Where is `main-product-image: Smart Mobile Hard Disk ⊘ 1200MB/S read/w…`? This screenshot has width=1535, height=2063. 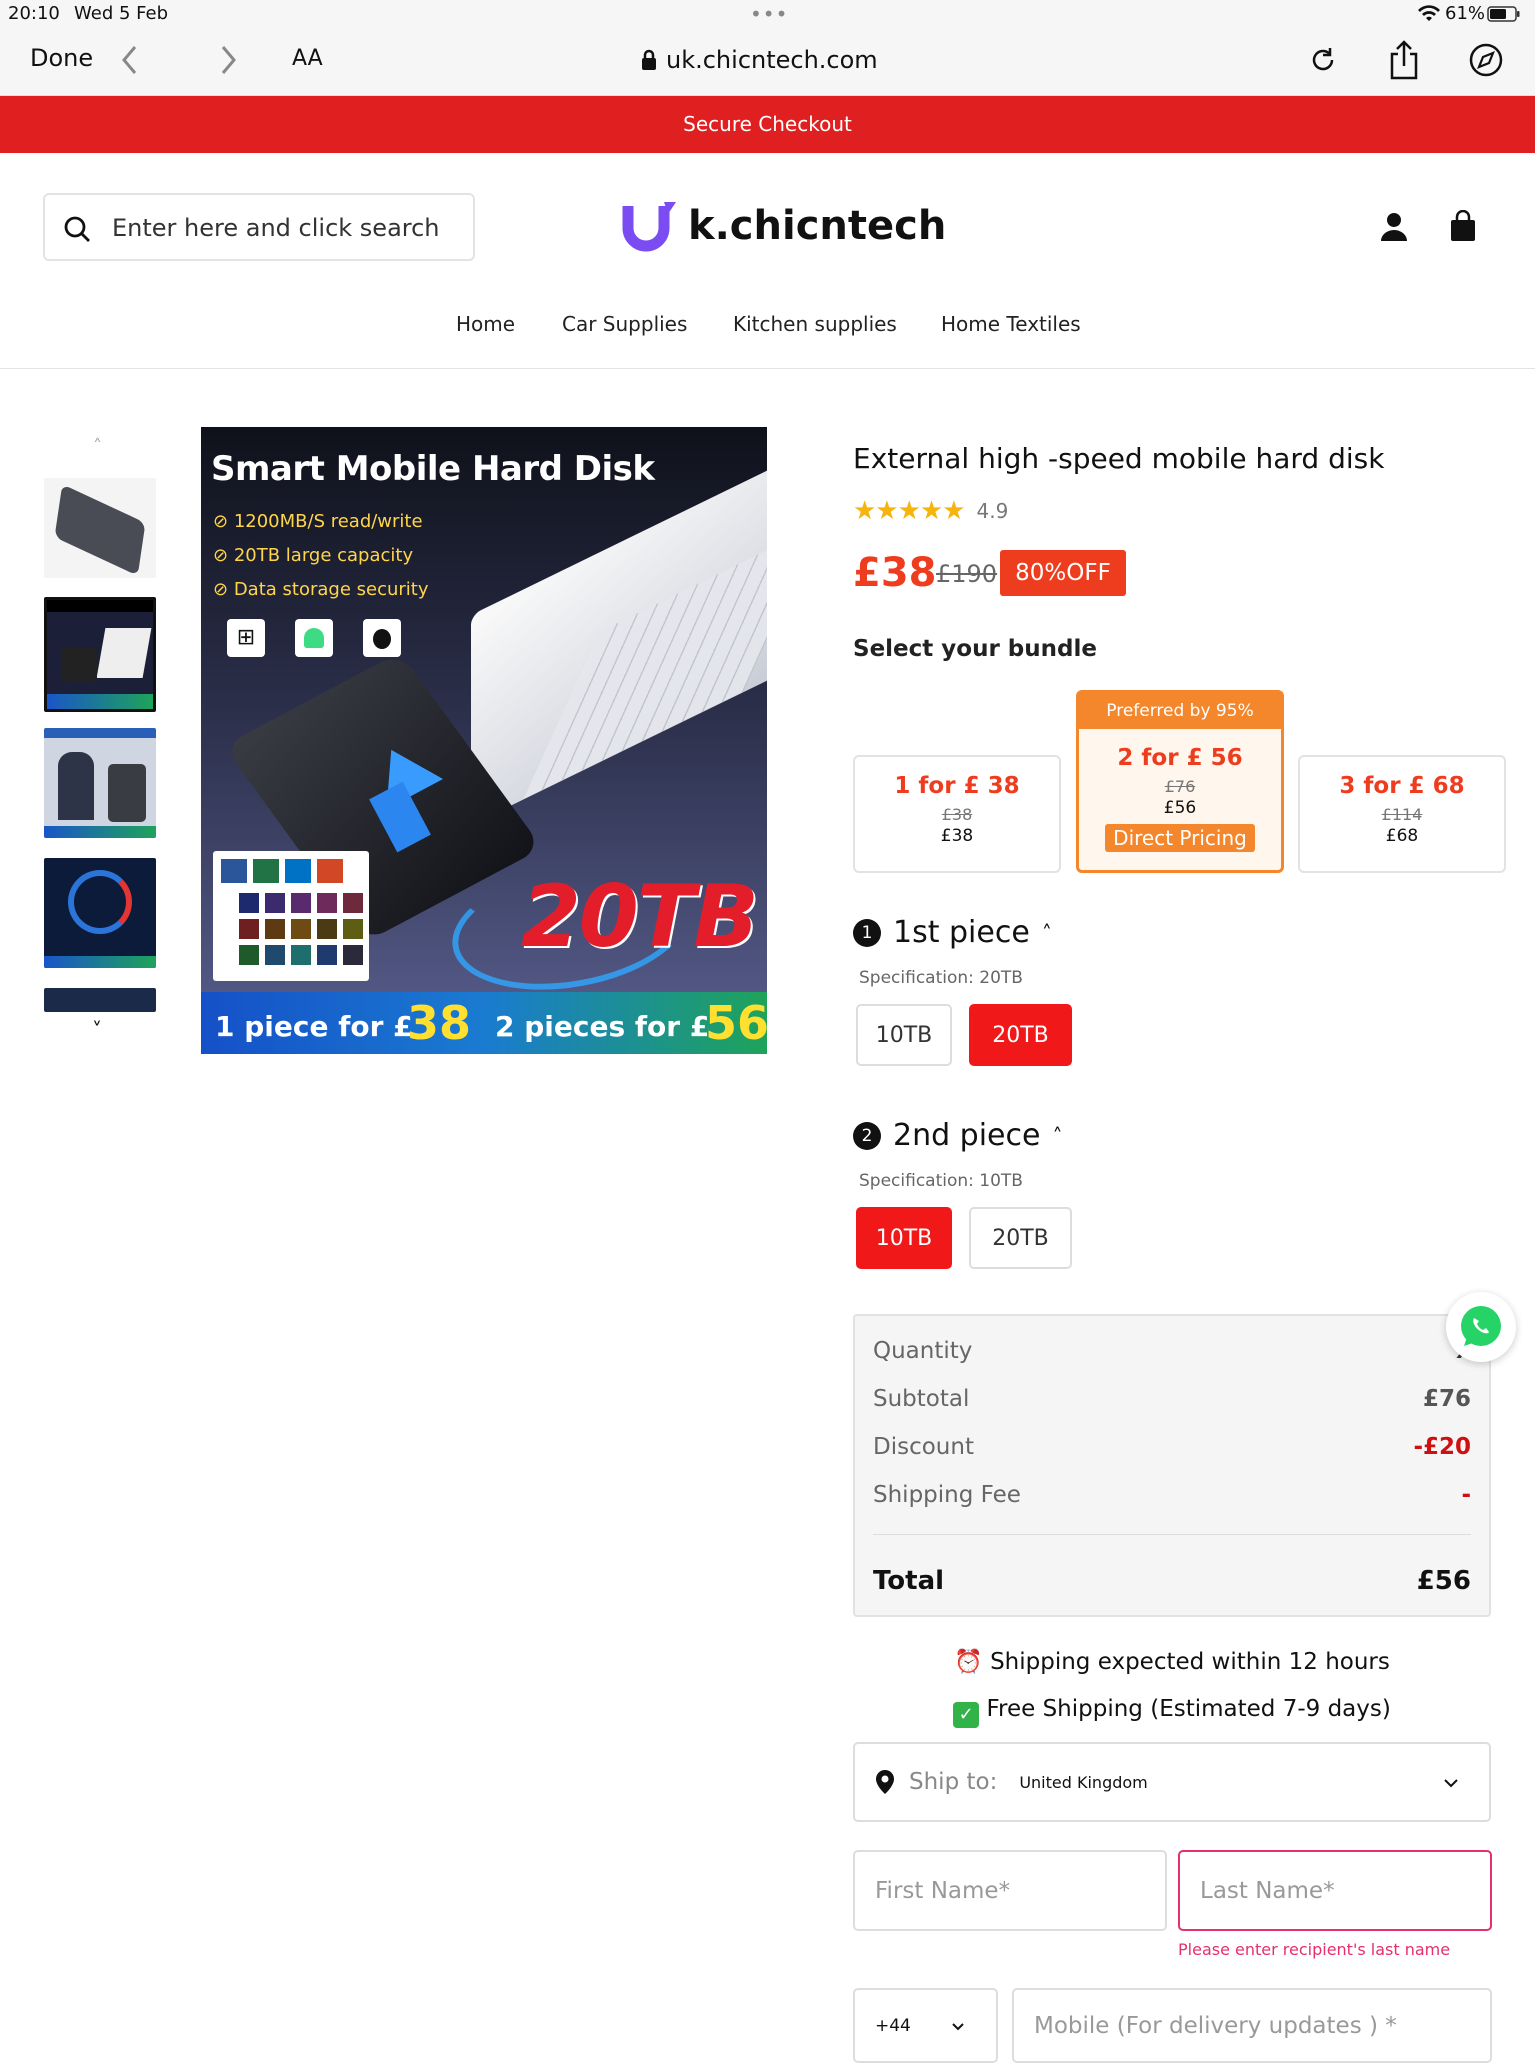
main-product-image: Smart Mobile Hard Disk ⊘ 1200MB/S read/w… is located at coordinates (484, 740).